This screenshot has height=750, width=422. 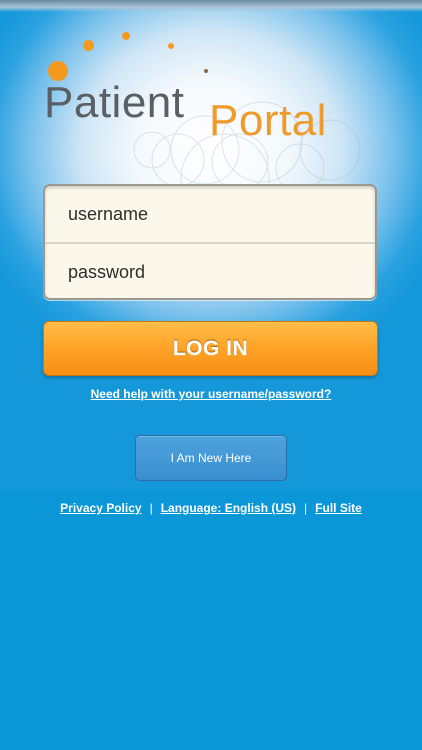 I want to click on language-link: Language: English (US), so click(x=228, y=508).